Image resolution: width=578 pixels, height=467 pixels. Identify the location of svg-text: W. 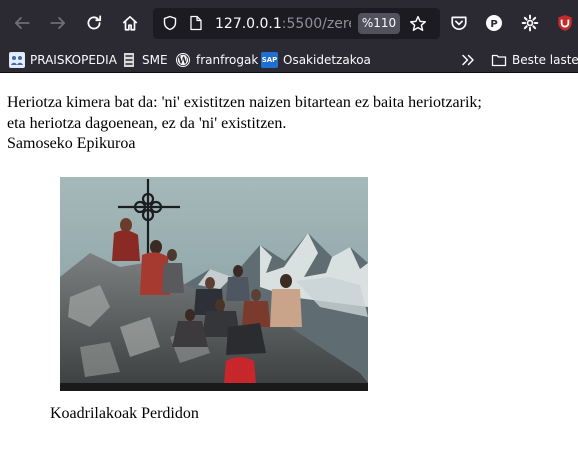
(183, 61).